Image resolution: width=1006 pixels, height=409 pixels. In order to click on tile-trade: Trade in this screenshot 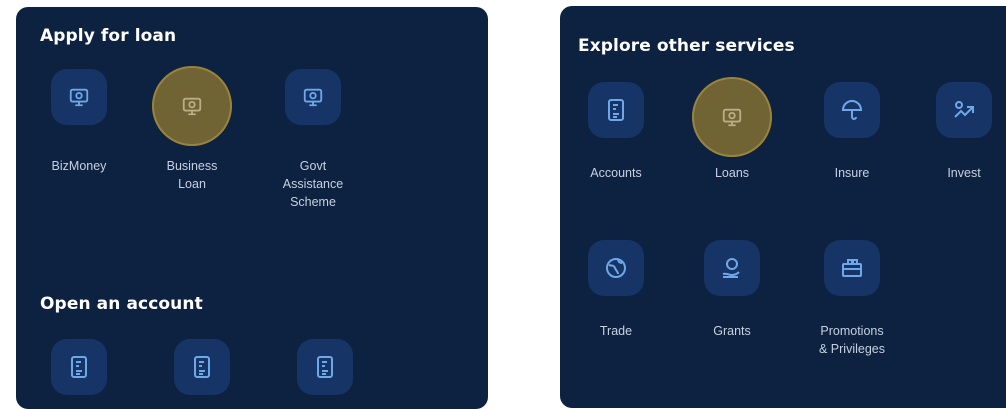, I will do `click(616, 308)`.